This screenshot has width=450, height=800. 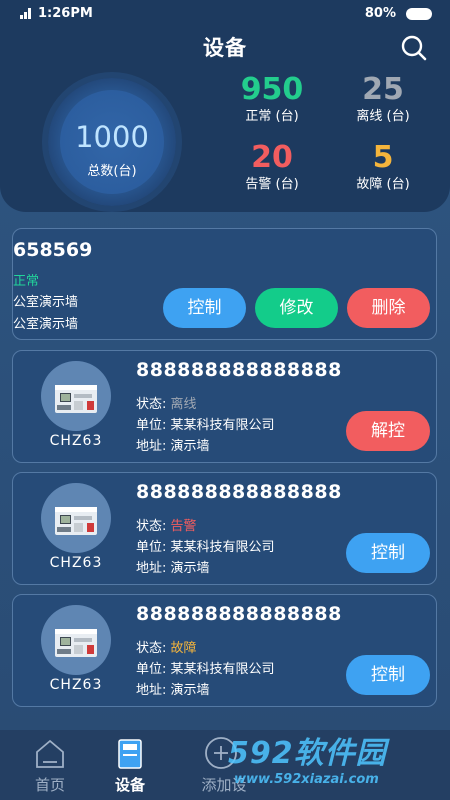 What do you see at coordinates (388, 431) in the screenshot?
I see `release-control-button: 解控` at bounding box center [388, 431].